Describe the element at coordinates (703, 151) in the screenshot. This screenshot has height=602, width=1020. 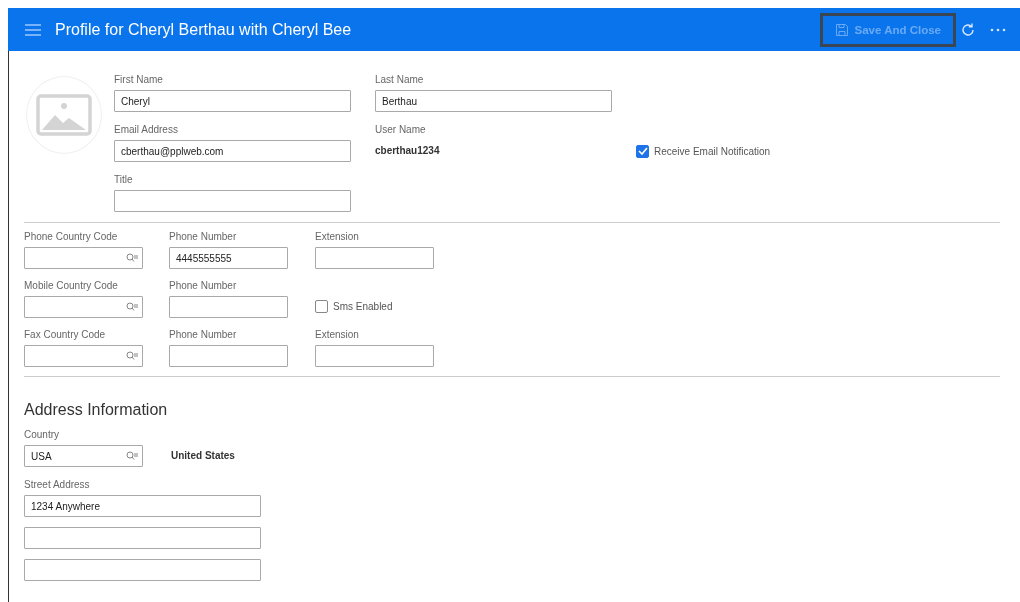
I see `receive-email-checkbox: Receive Email Notification` at that location.